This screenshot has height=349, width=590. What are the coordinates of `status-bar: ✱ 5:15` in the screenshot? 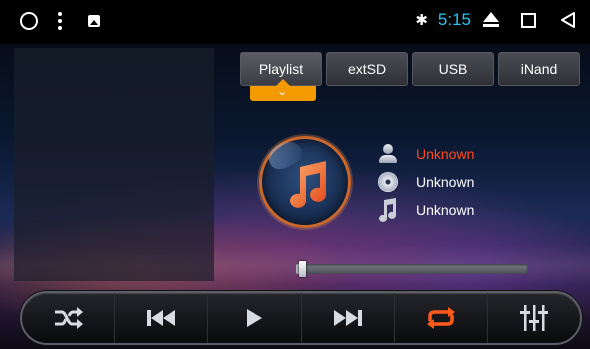 It's located at (295, 22).